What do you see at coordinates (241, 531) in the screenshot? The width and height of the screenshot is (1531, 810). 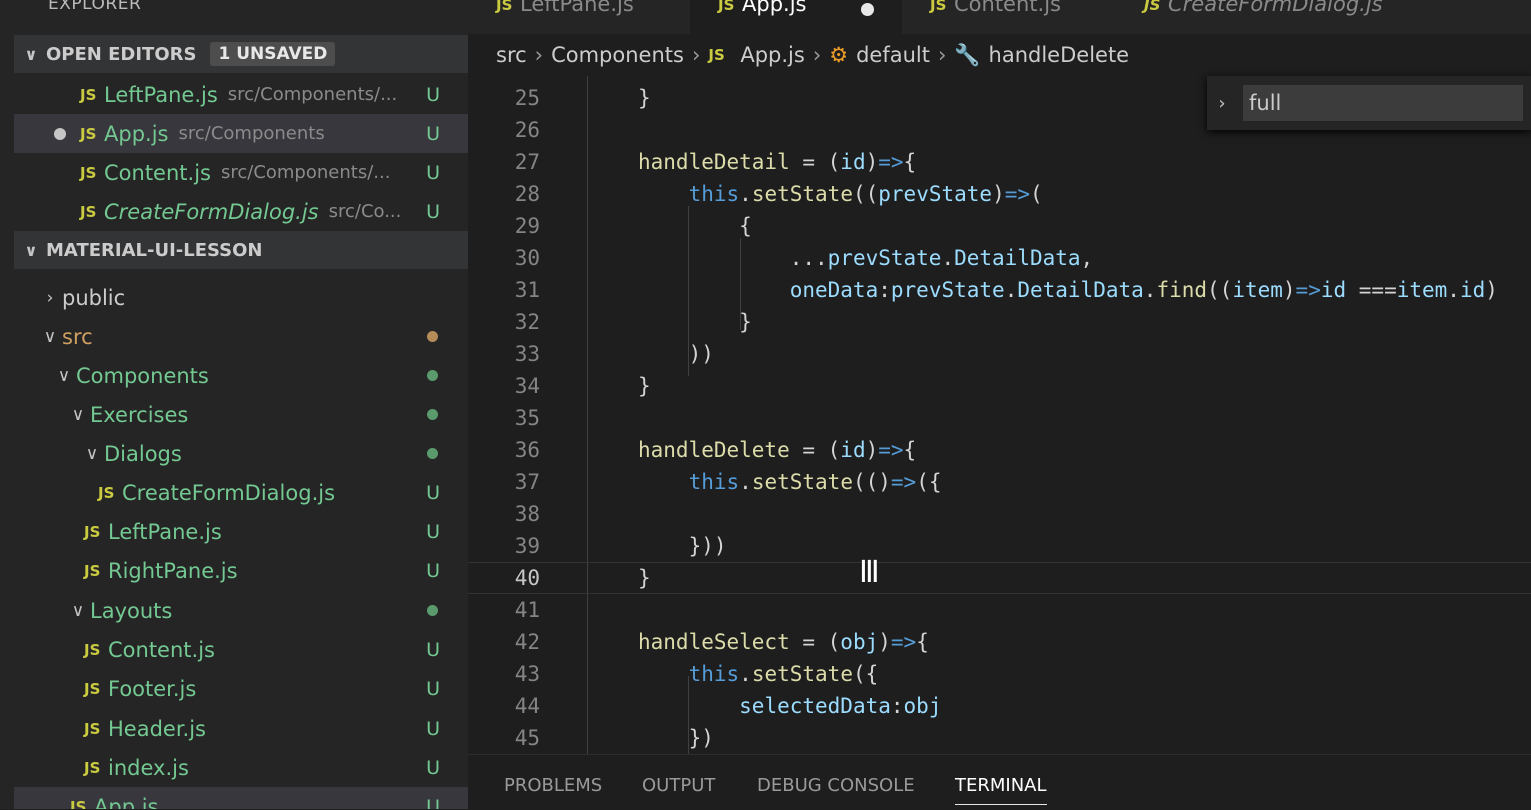 I see `tree-file: JS LeftPane.js U` at bounding box center [241, 531].